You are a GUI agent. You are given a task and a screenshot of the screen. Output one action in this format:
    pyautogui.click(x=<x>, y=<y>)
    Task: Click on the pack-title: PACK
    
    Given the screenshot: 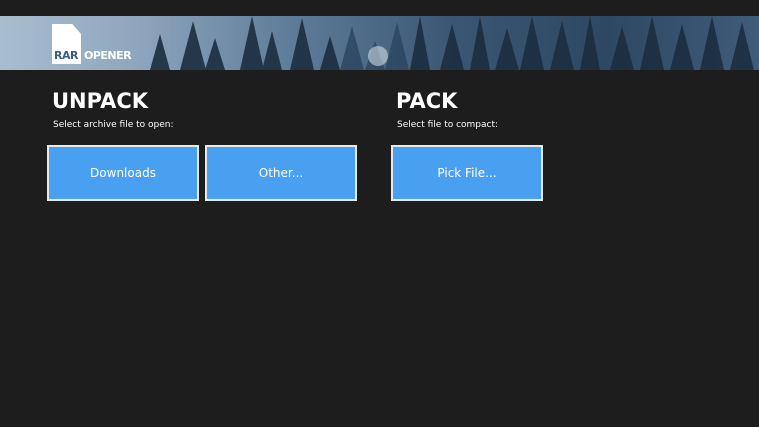 What is the action you would take?
    pyautogui.click(x=427, y=101)
    